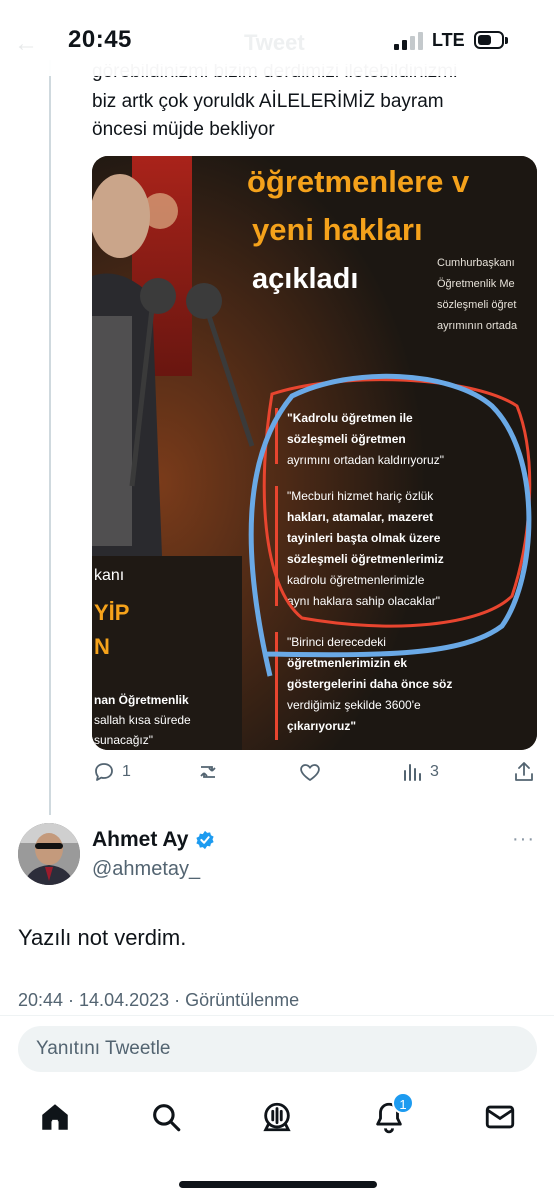 The height and width of the screenshot is (1200, 554). I want to click on tweet-text-line: biz artk çok yoruldk AİLELERİMİZ bayram, so click(268, 101).